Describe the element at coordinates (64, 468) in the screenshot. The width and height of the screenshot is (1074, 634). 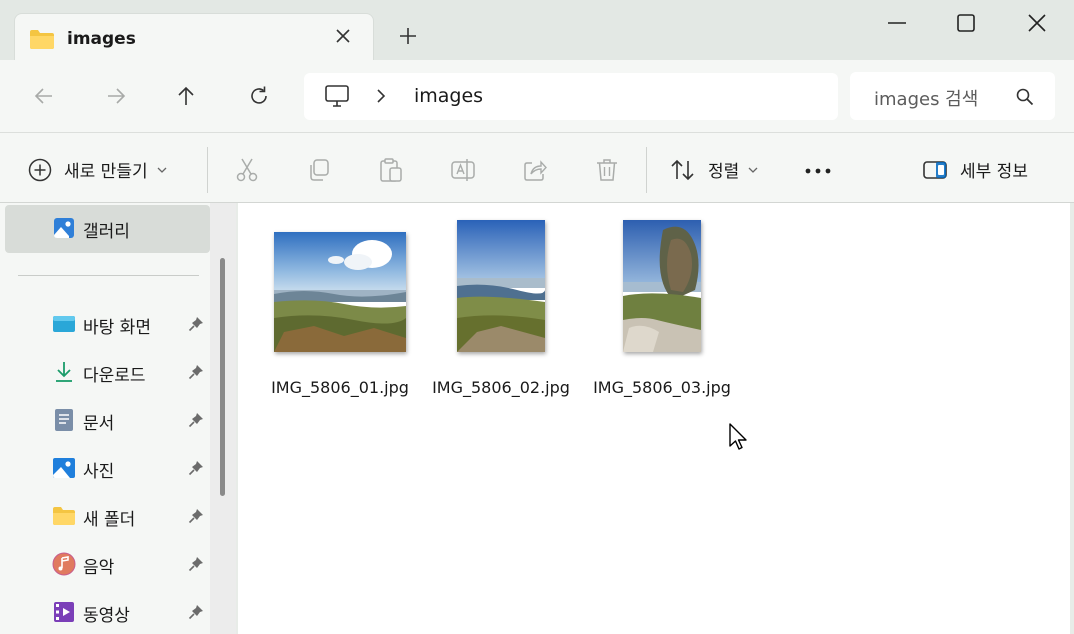
I see `pictures-icon` at that location.